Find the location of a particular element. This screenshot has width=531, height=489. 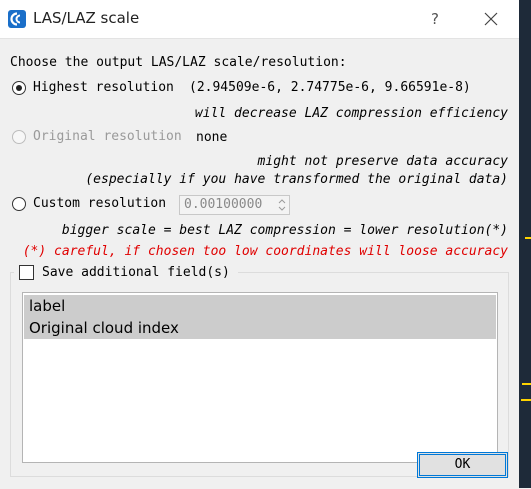

title-bar: LAS/LAZ scale ? is located at coordinates (259, 19).